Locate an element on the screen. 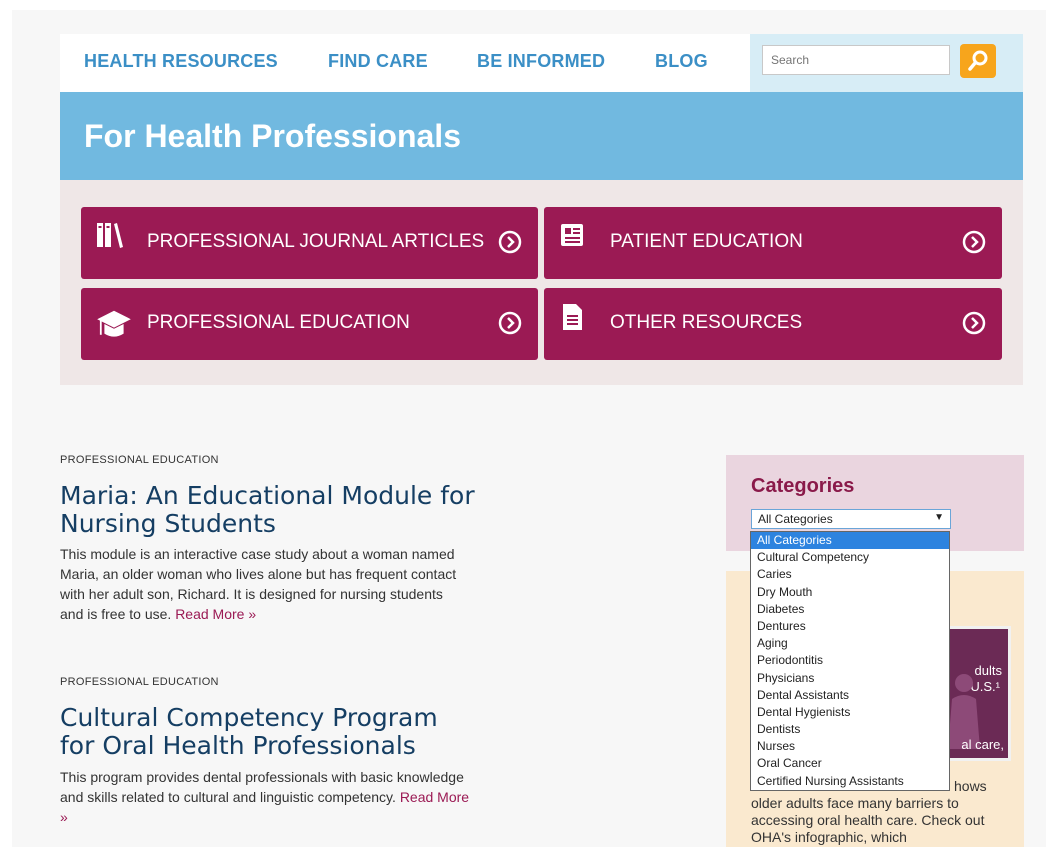  dropdown-option: Dentures is located at coordinates (850, 626).